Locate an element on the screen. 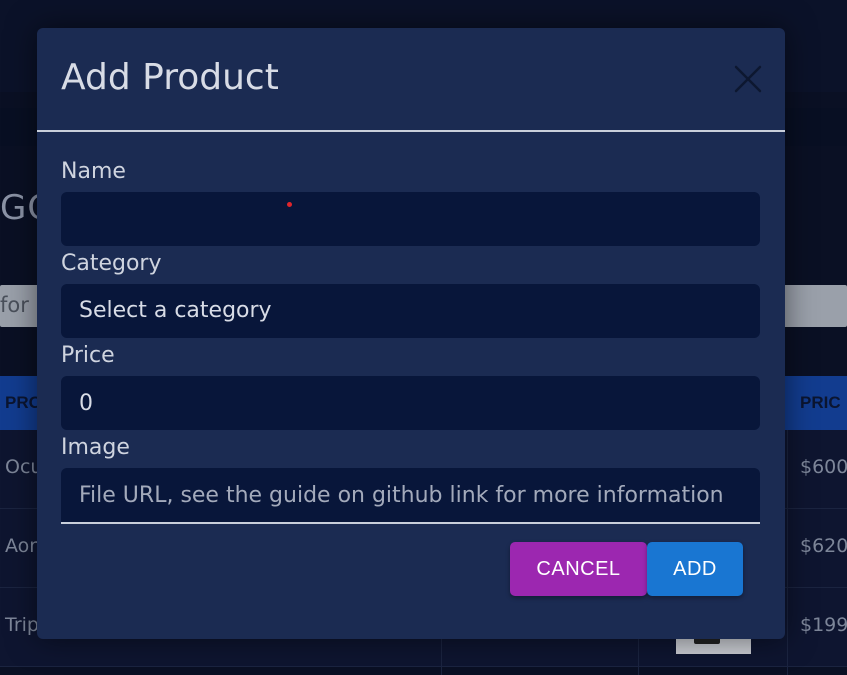 The width and height of the screenshot is (847, 675). category-select: Select a category is located at coordinates (410, 311).